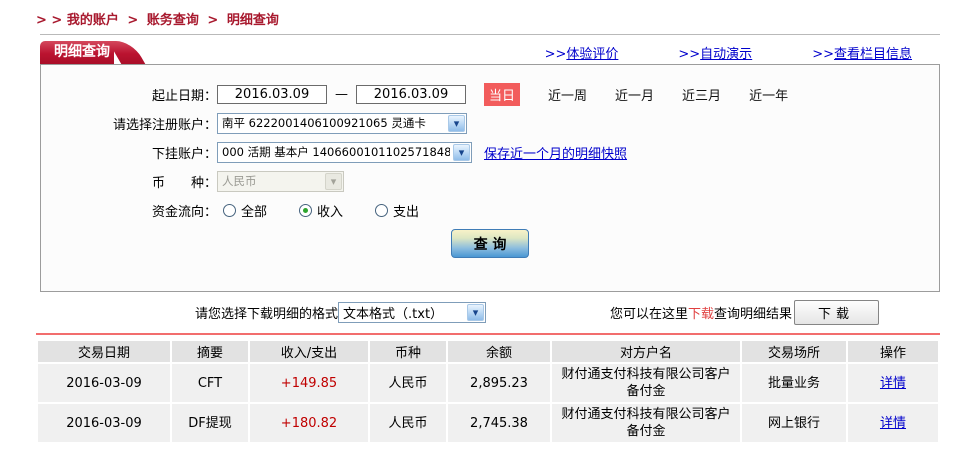  What do you see at coordinates (93, 20) in the screenshot?
I see `breadcrumb-item-my-account: 我的账户` at bounding box center [93, 20].